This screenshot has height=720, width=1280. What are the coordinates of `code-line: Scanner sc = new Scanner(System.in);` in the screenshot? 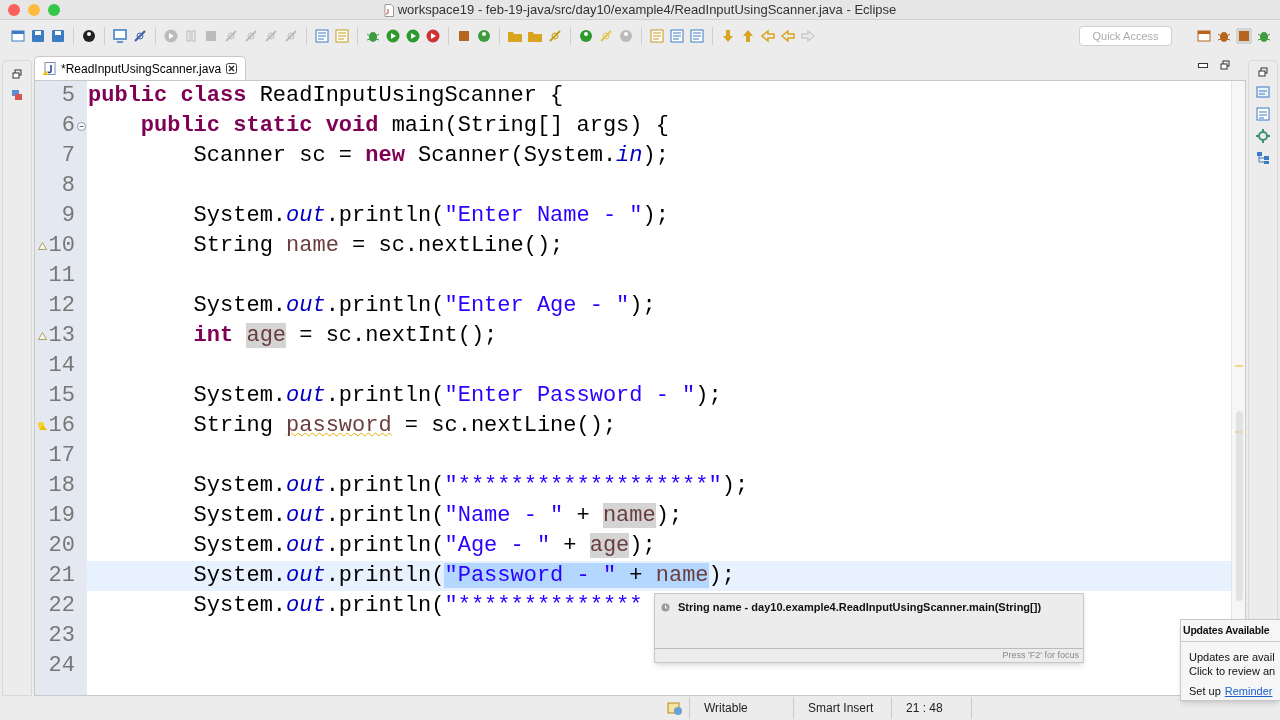 It's located at (430, 156).